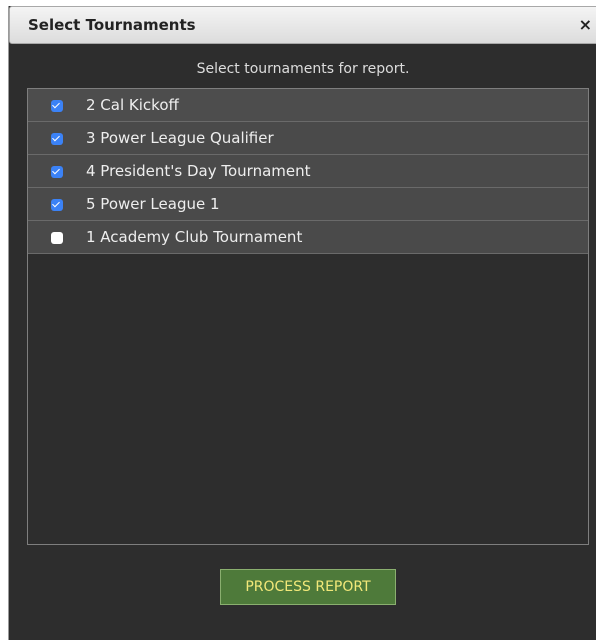  Describe the element at coordinates (308, 237) in the screenshot. I see `tournament-row: 1 Academy Club Tournament` at that location.